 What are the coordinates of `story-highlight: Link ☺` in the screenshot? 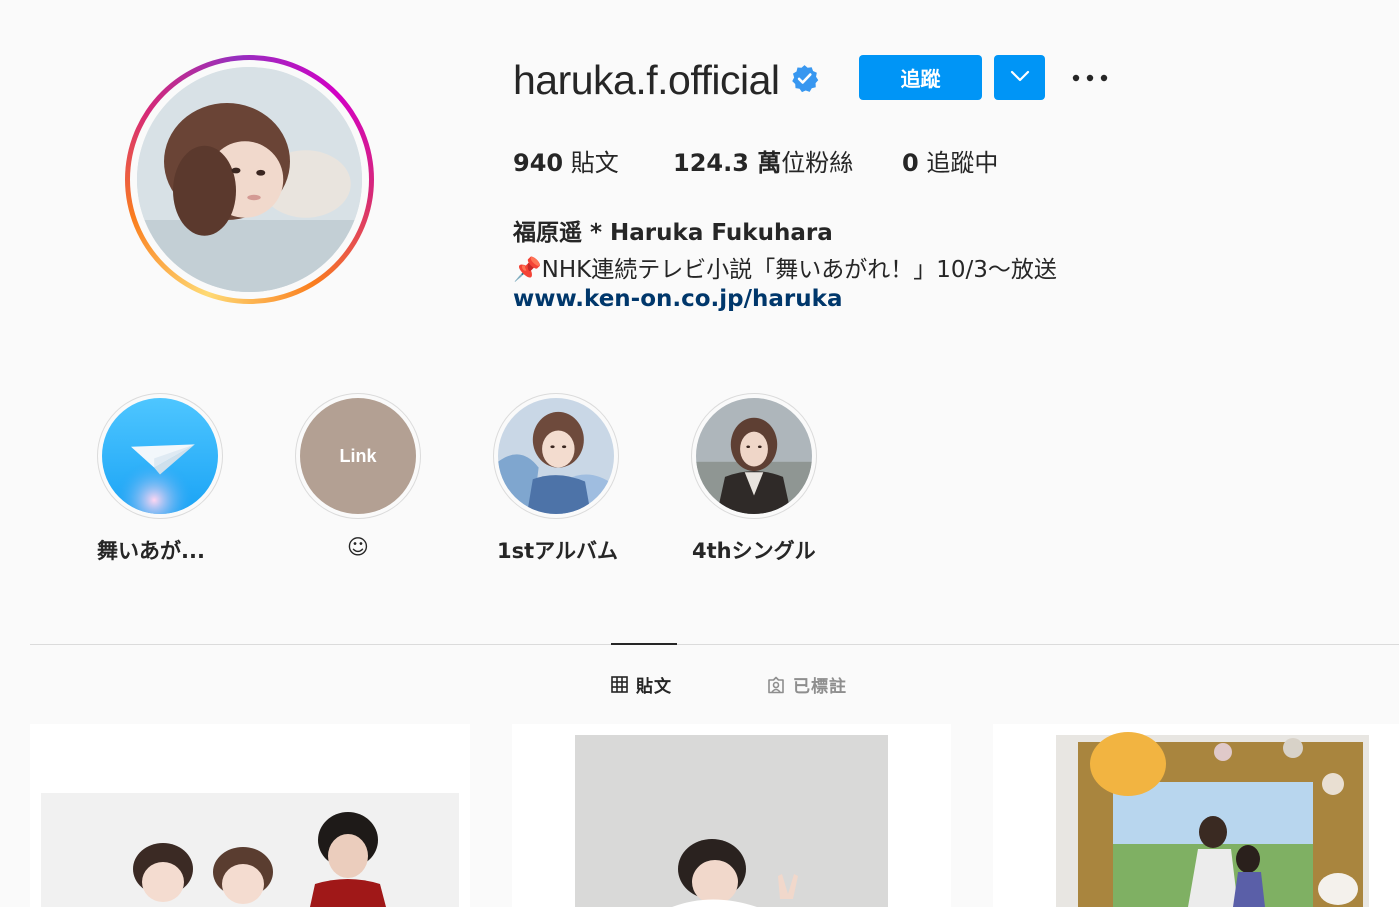 It's located at (358, 476).